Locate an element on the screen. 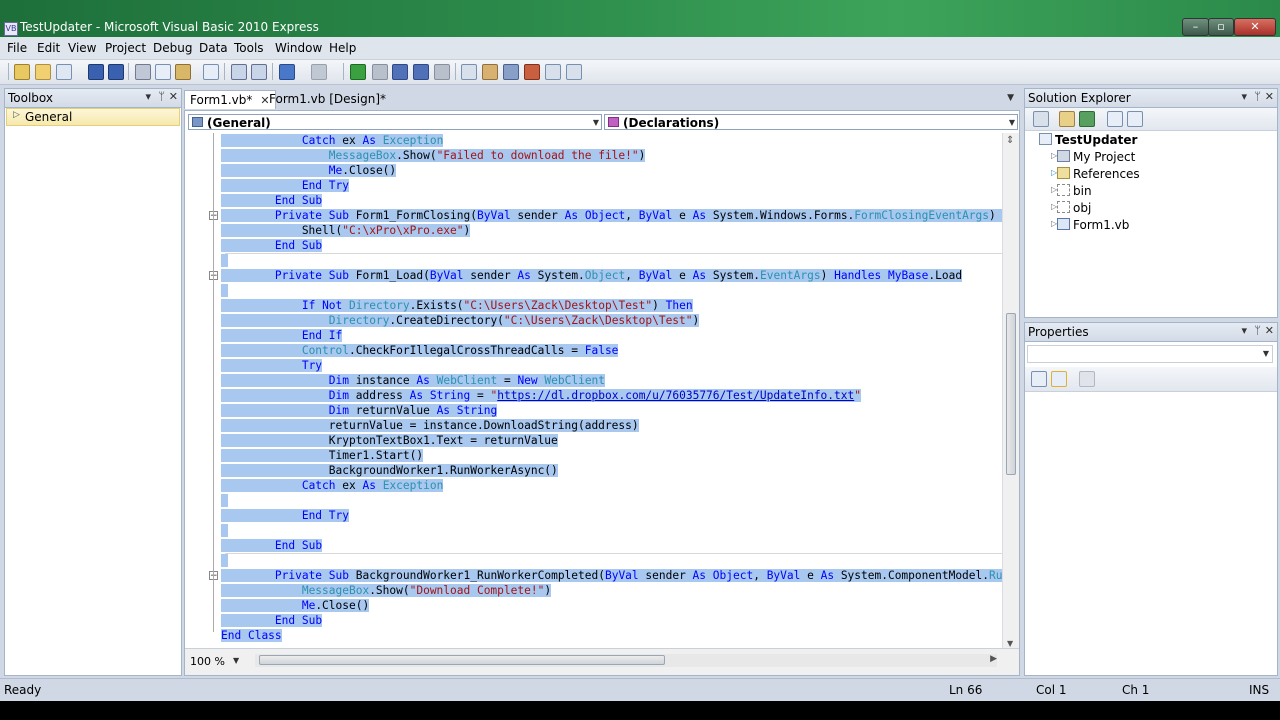 This screenshot has width=1280, height=720. split-icon: ⇕ is located at coordinates (1010, 140).